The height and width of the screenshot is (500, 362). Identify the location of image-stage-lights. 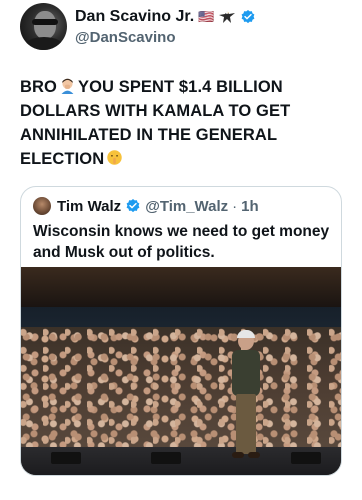
(181, 287).